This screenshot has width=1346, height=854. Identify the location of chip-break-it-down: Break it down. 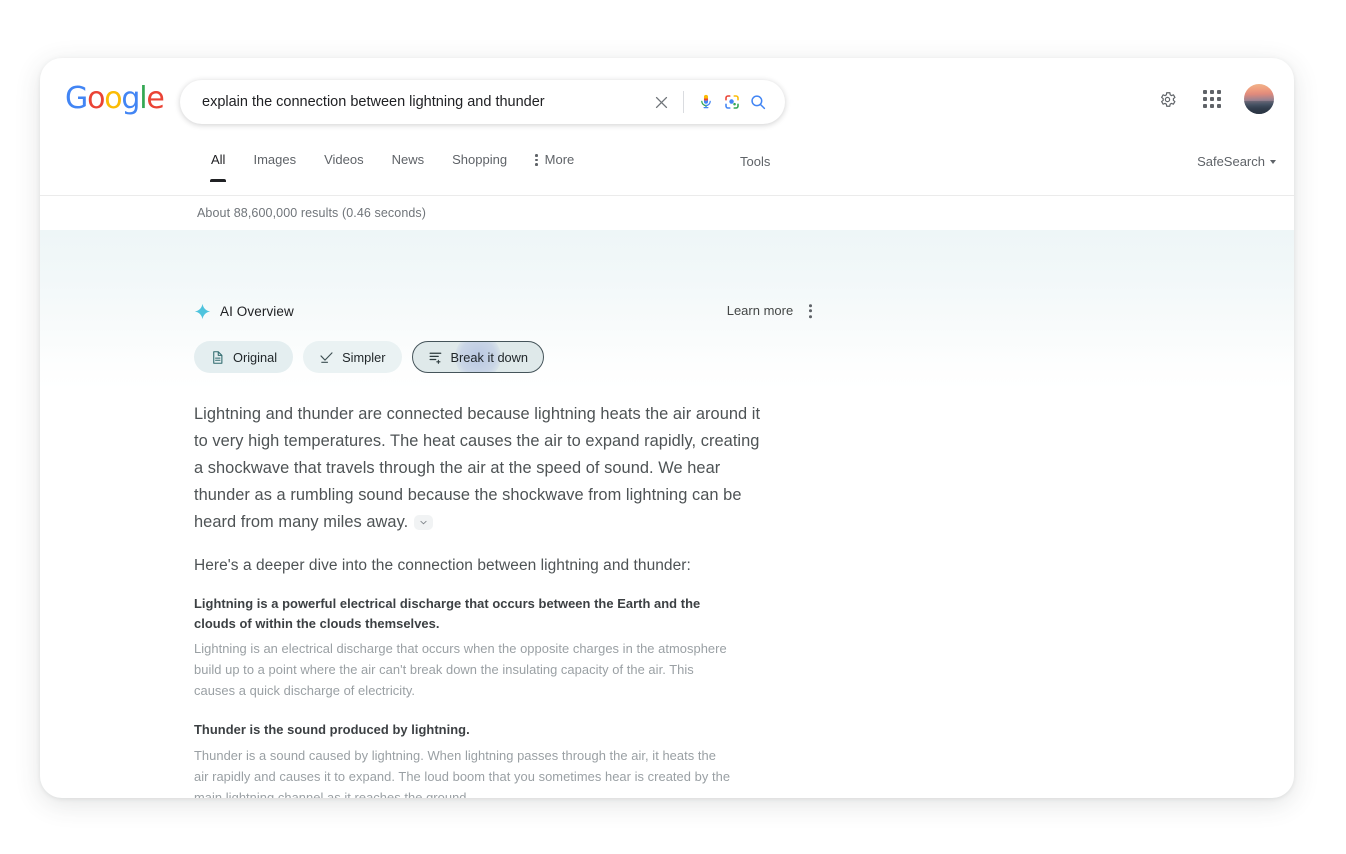
(478, 357).